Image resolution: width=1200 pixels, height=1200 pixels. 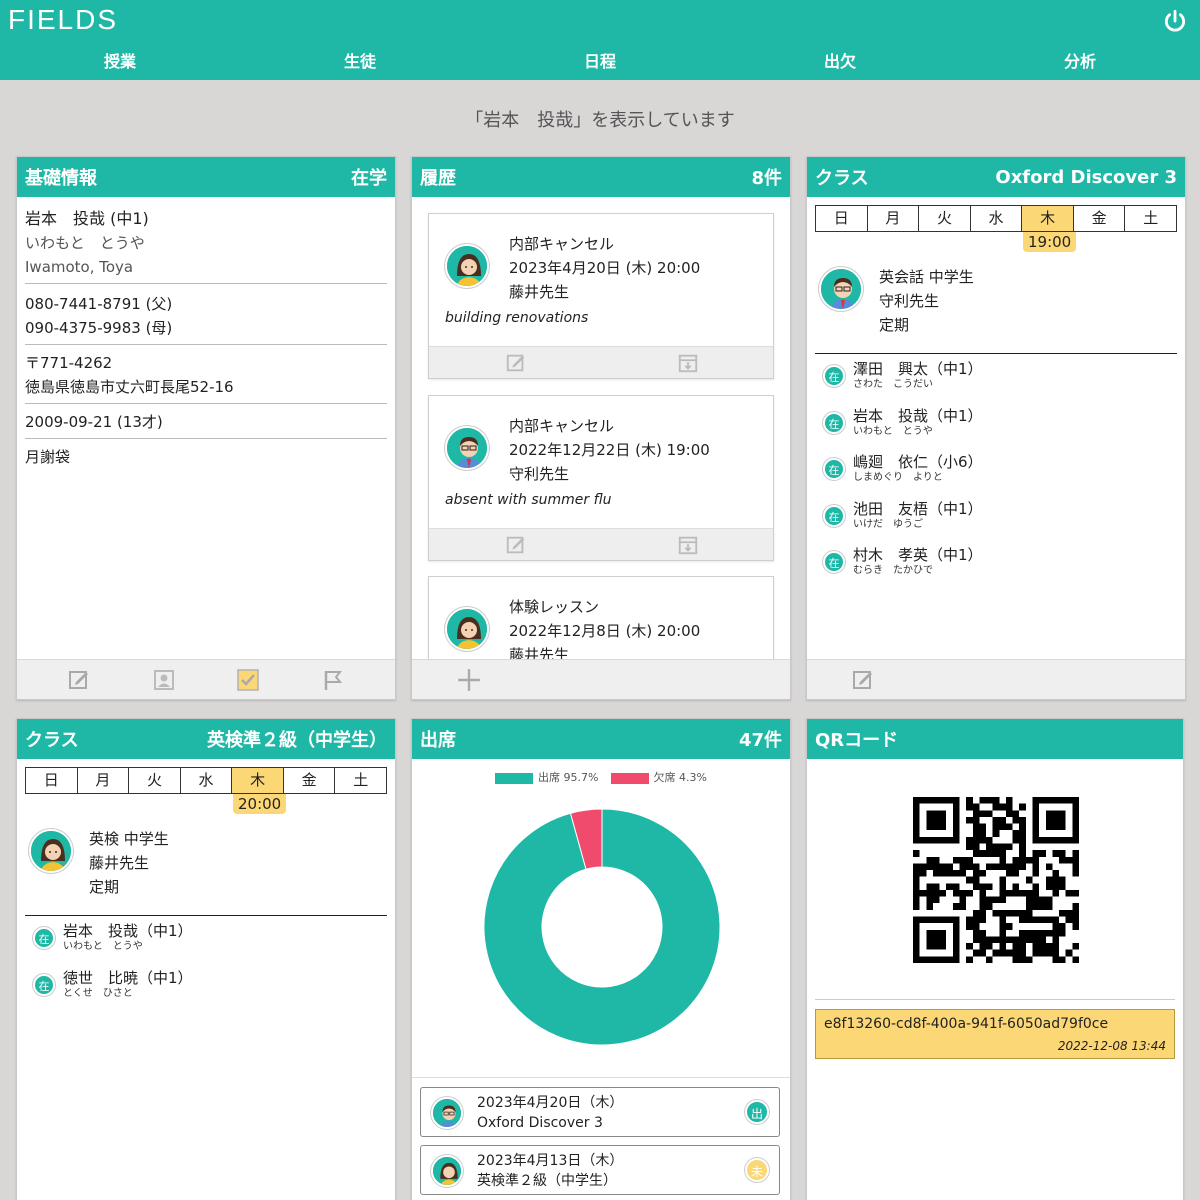 What do you see at coordinates (469, 680) in the screenshot?
I see `add-icon` at bounding box center [469, 680].